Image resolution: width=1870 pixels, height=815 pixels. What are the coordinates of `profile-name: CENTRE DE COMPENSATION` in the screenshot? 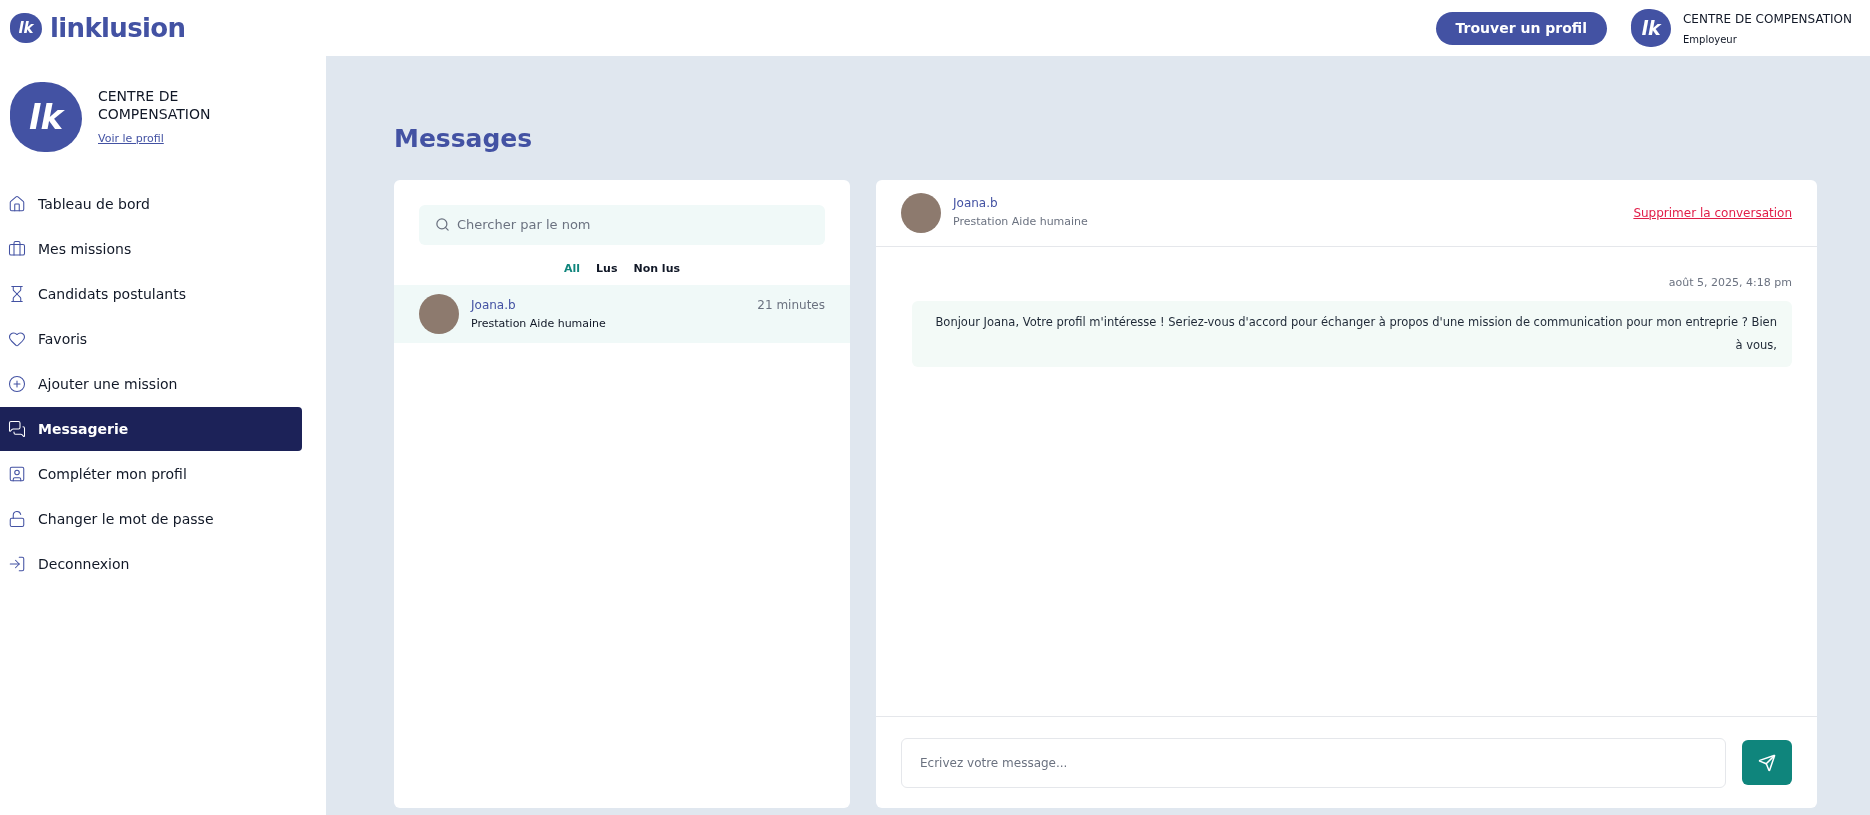 It's located at (155, 104).